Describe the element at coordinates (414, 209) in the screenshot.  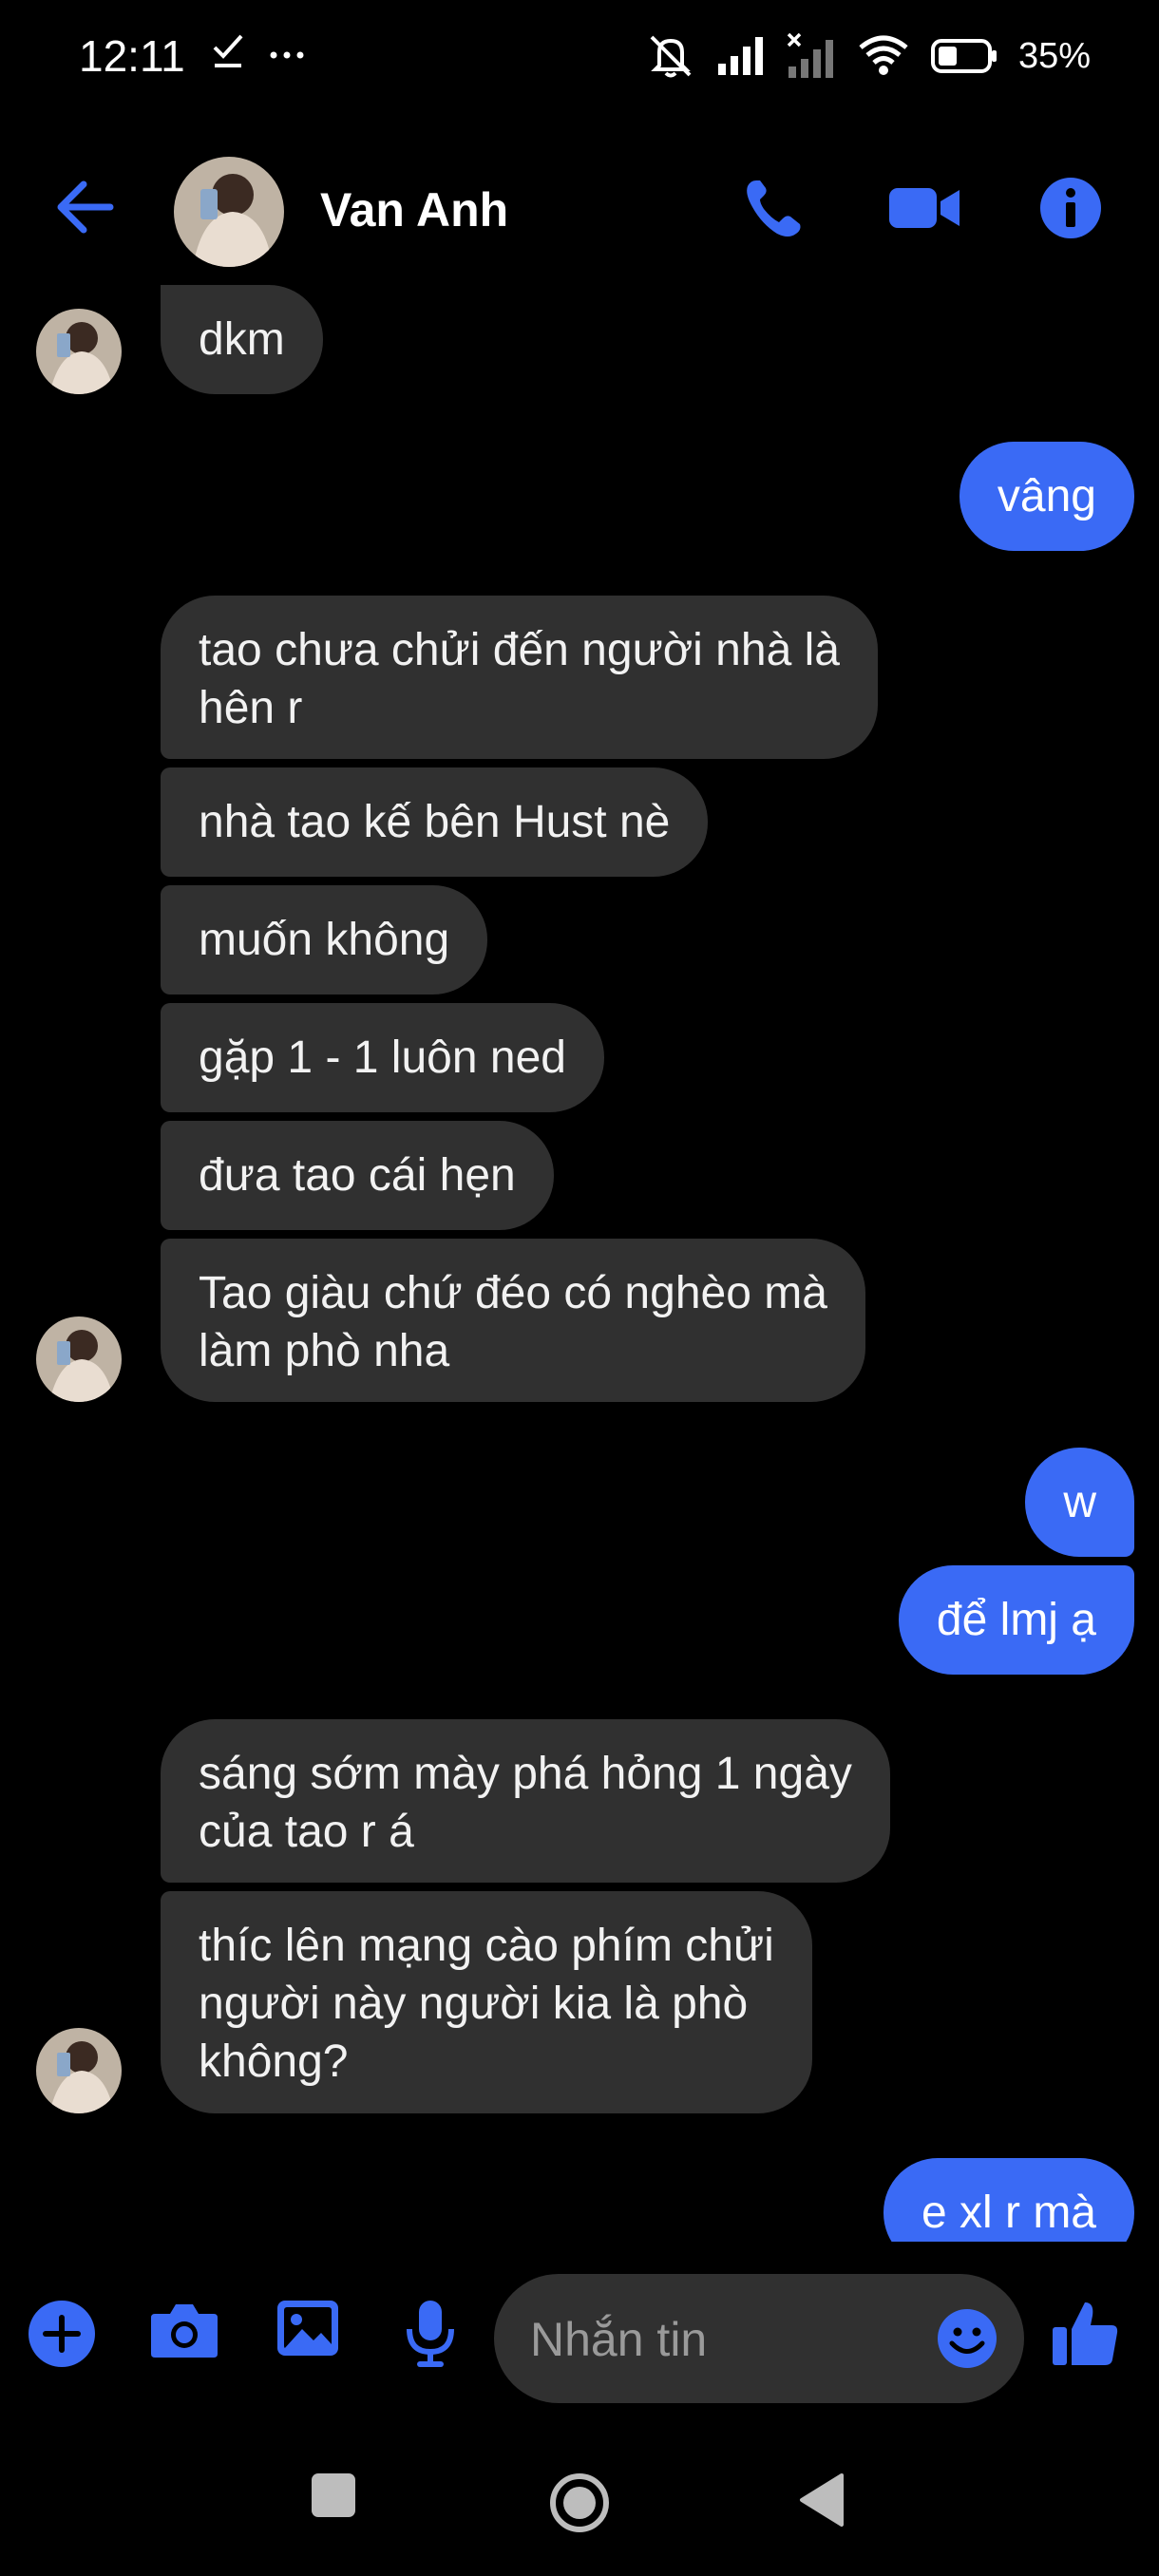
I see `contact-name: Van Anh` at that location.